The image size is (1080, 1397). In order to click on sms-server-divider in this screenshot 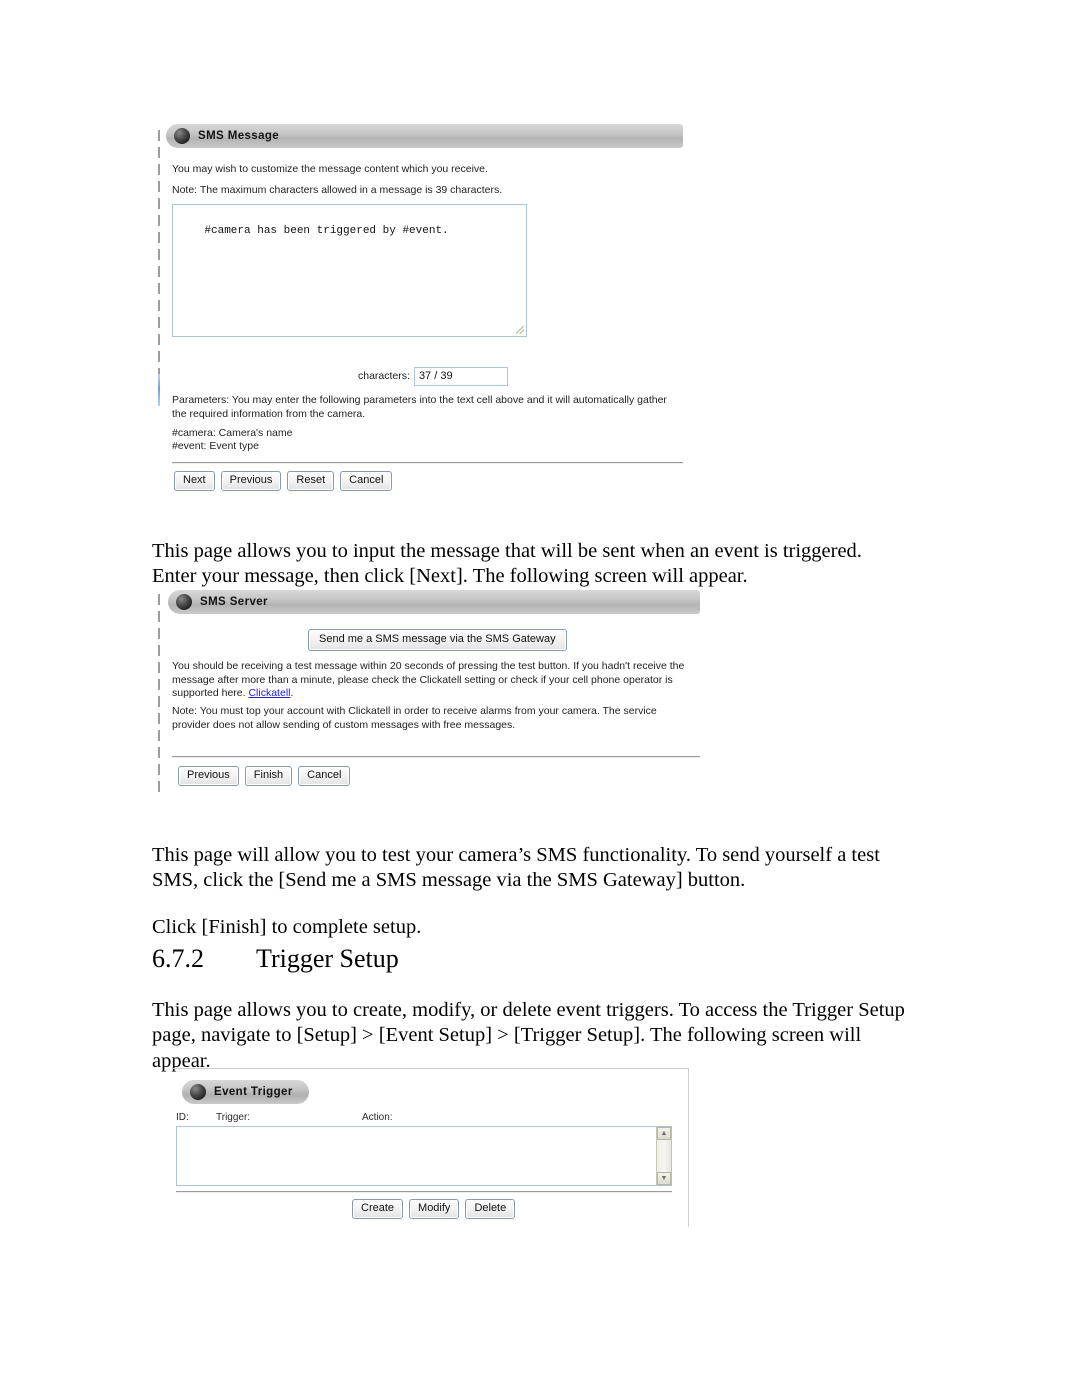, I will do `click(436, 757)`.